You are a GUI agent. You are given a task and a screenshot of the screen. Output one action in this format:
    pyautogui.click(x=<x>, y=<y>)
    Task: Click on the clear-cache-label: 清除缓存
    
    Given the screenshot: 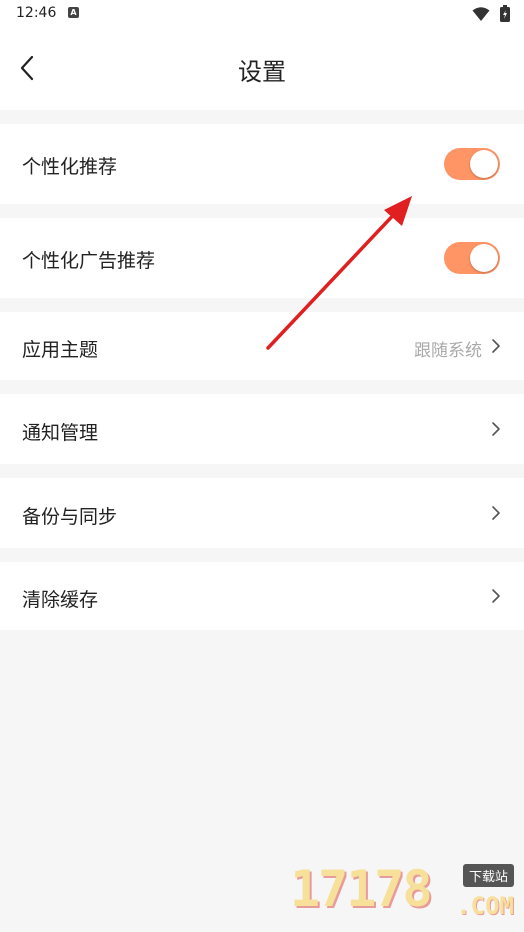 What is the action you would take?
    pyautogui.click(x=60, y=600)
    